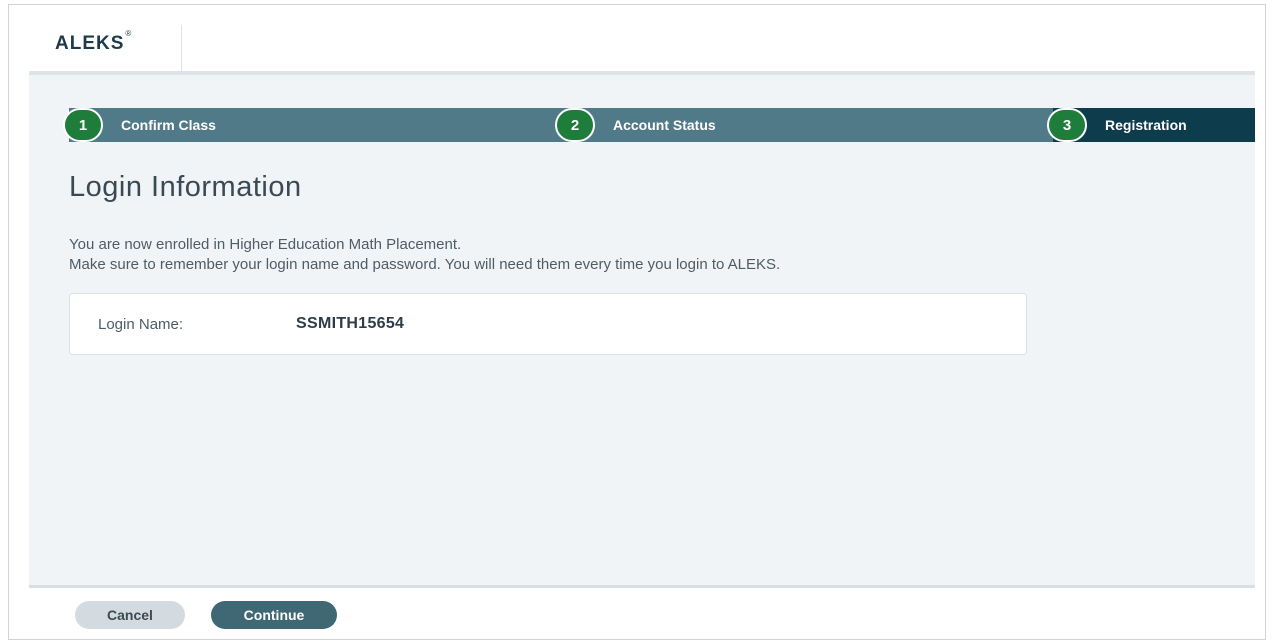 This screenshot has height=643, width=1274. I want to click on step-confirm-class: 1 Confirm Class, so click(139, 125).